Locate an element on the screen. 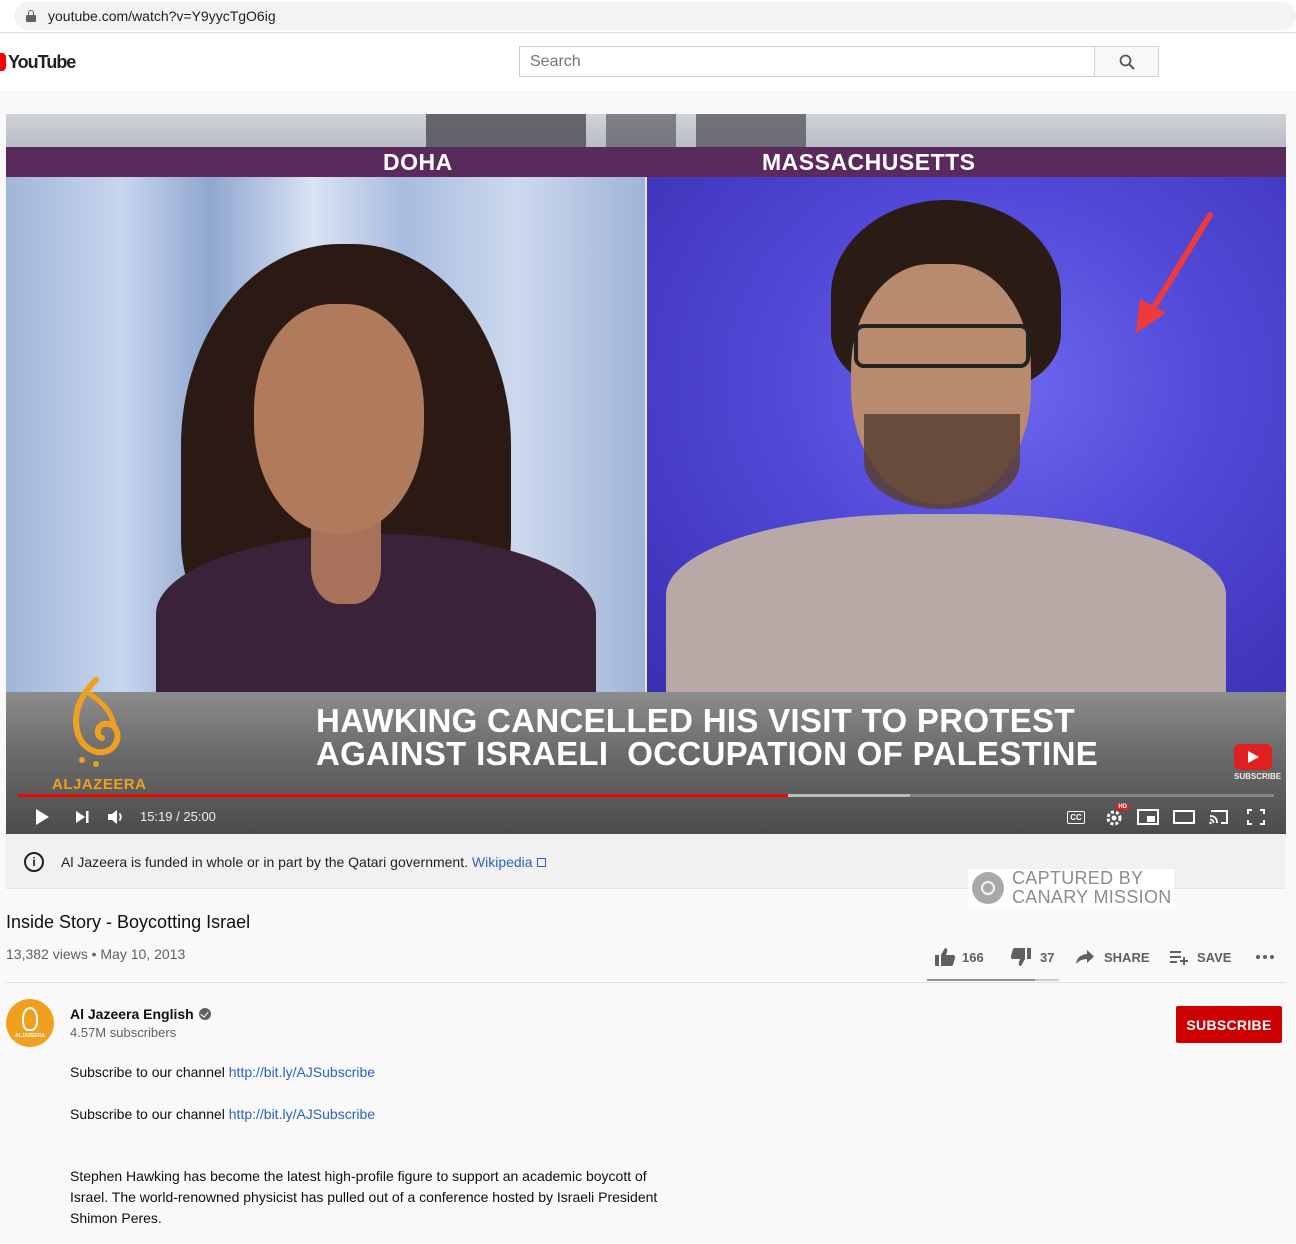  youtube-header: YouTube Search is located at coordinates (648, 62).